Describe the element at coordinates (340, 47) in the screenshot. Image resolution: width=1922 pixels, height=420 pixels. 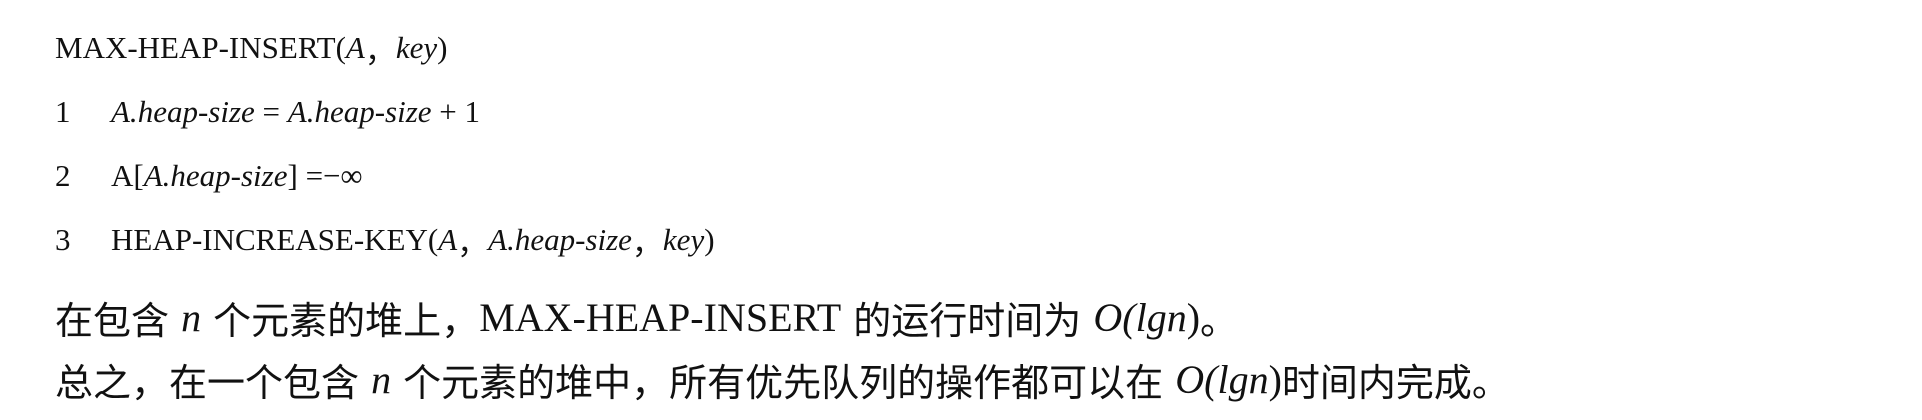
I see `paren-open: (` at that location.